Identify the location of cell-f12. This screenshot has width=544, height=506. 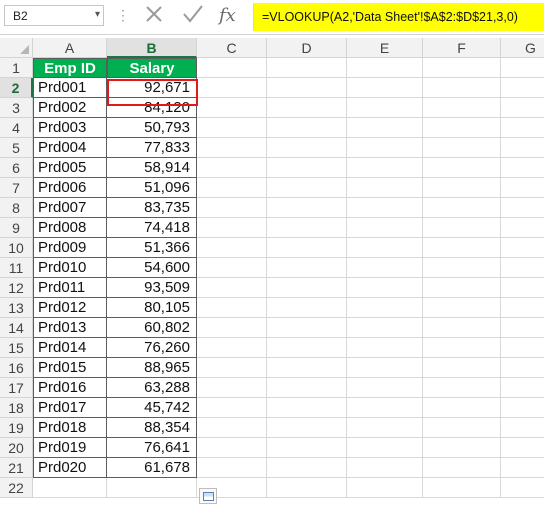
(462, 288).